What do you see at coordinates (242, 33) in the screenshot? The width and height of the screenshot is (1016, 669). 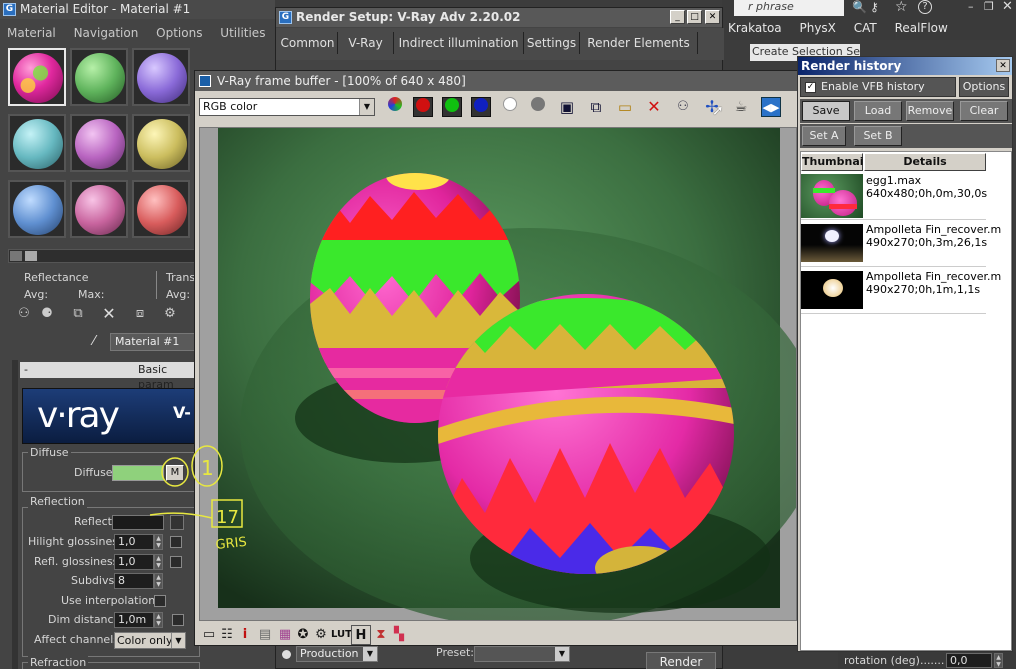 I see `menu-utilities: Utilities` at bounding box center [242, 33].